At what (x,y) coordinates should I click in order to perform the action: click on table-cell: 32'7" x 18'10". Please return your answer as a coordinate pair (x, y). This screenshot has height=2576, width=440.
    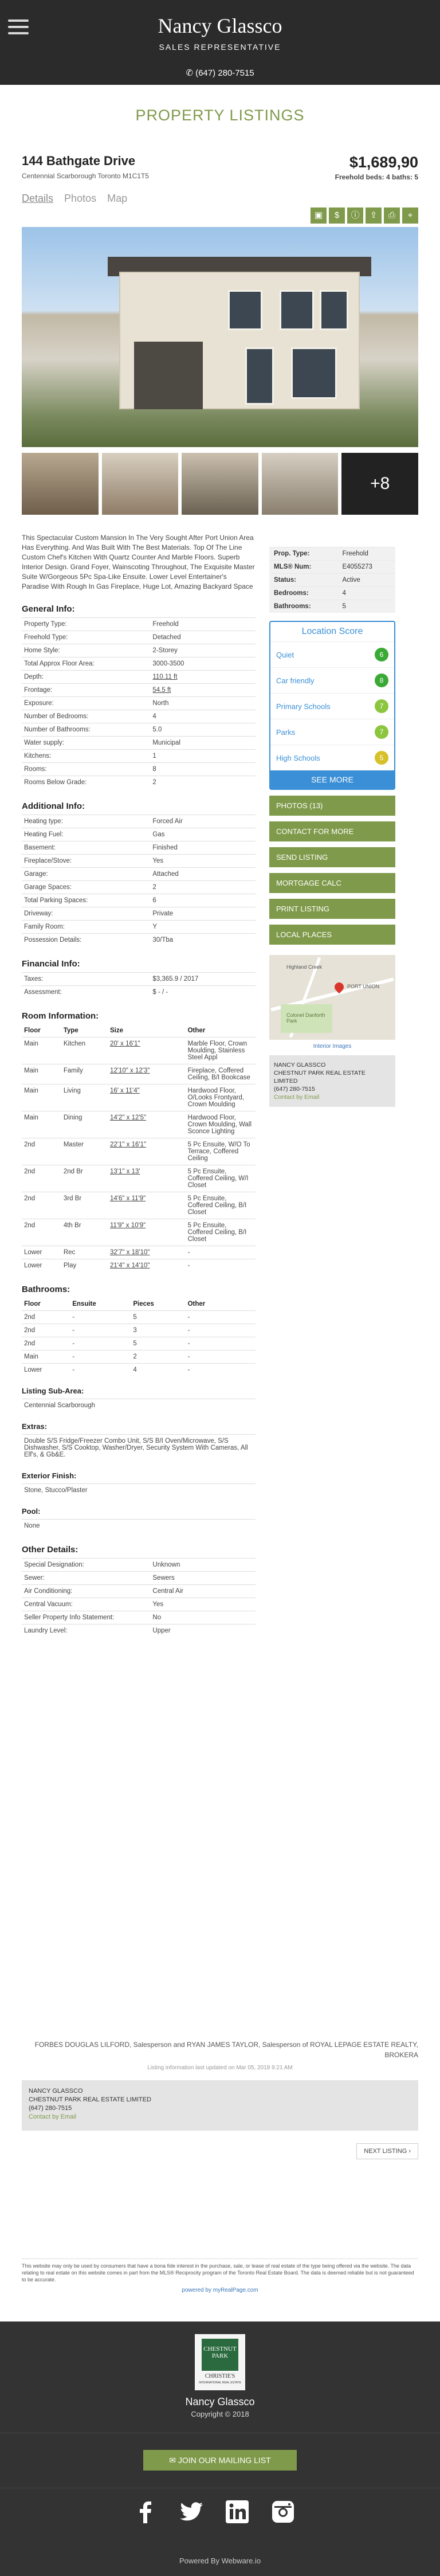
    Looking at the image, I should click on (146, 1252).